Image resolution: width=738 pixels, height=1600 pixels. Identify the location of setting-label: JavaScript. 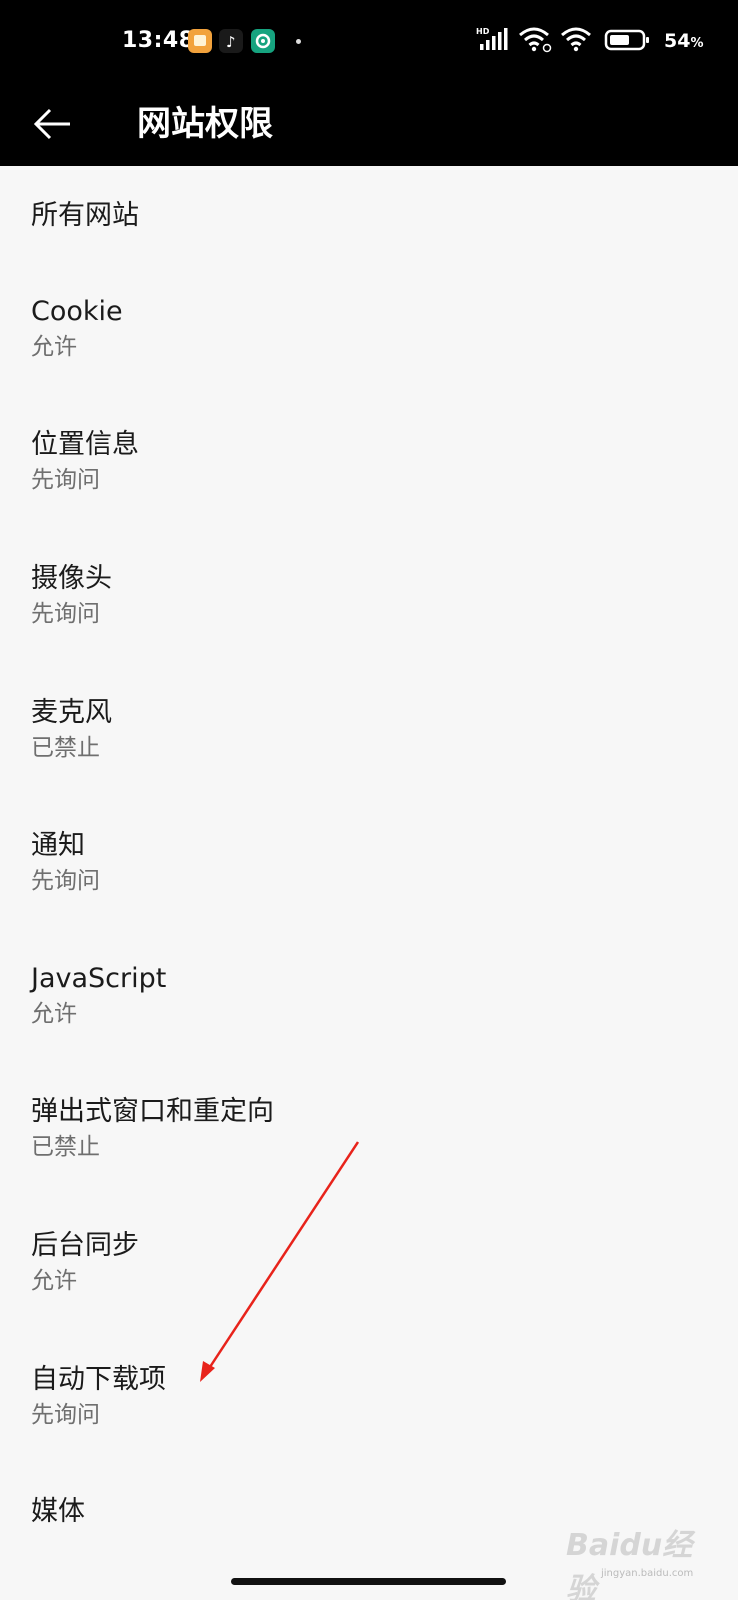
(99, 978).